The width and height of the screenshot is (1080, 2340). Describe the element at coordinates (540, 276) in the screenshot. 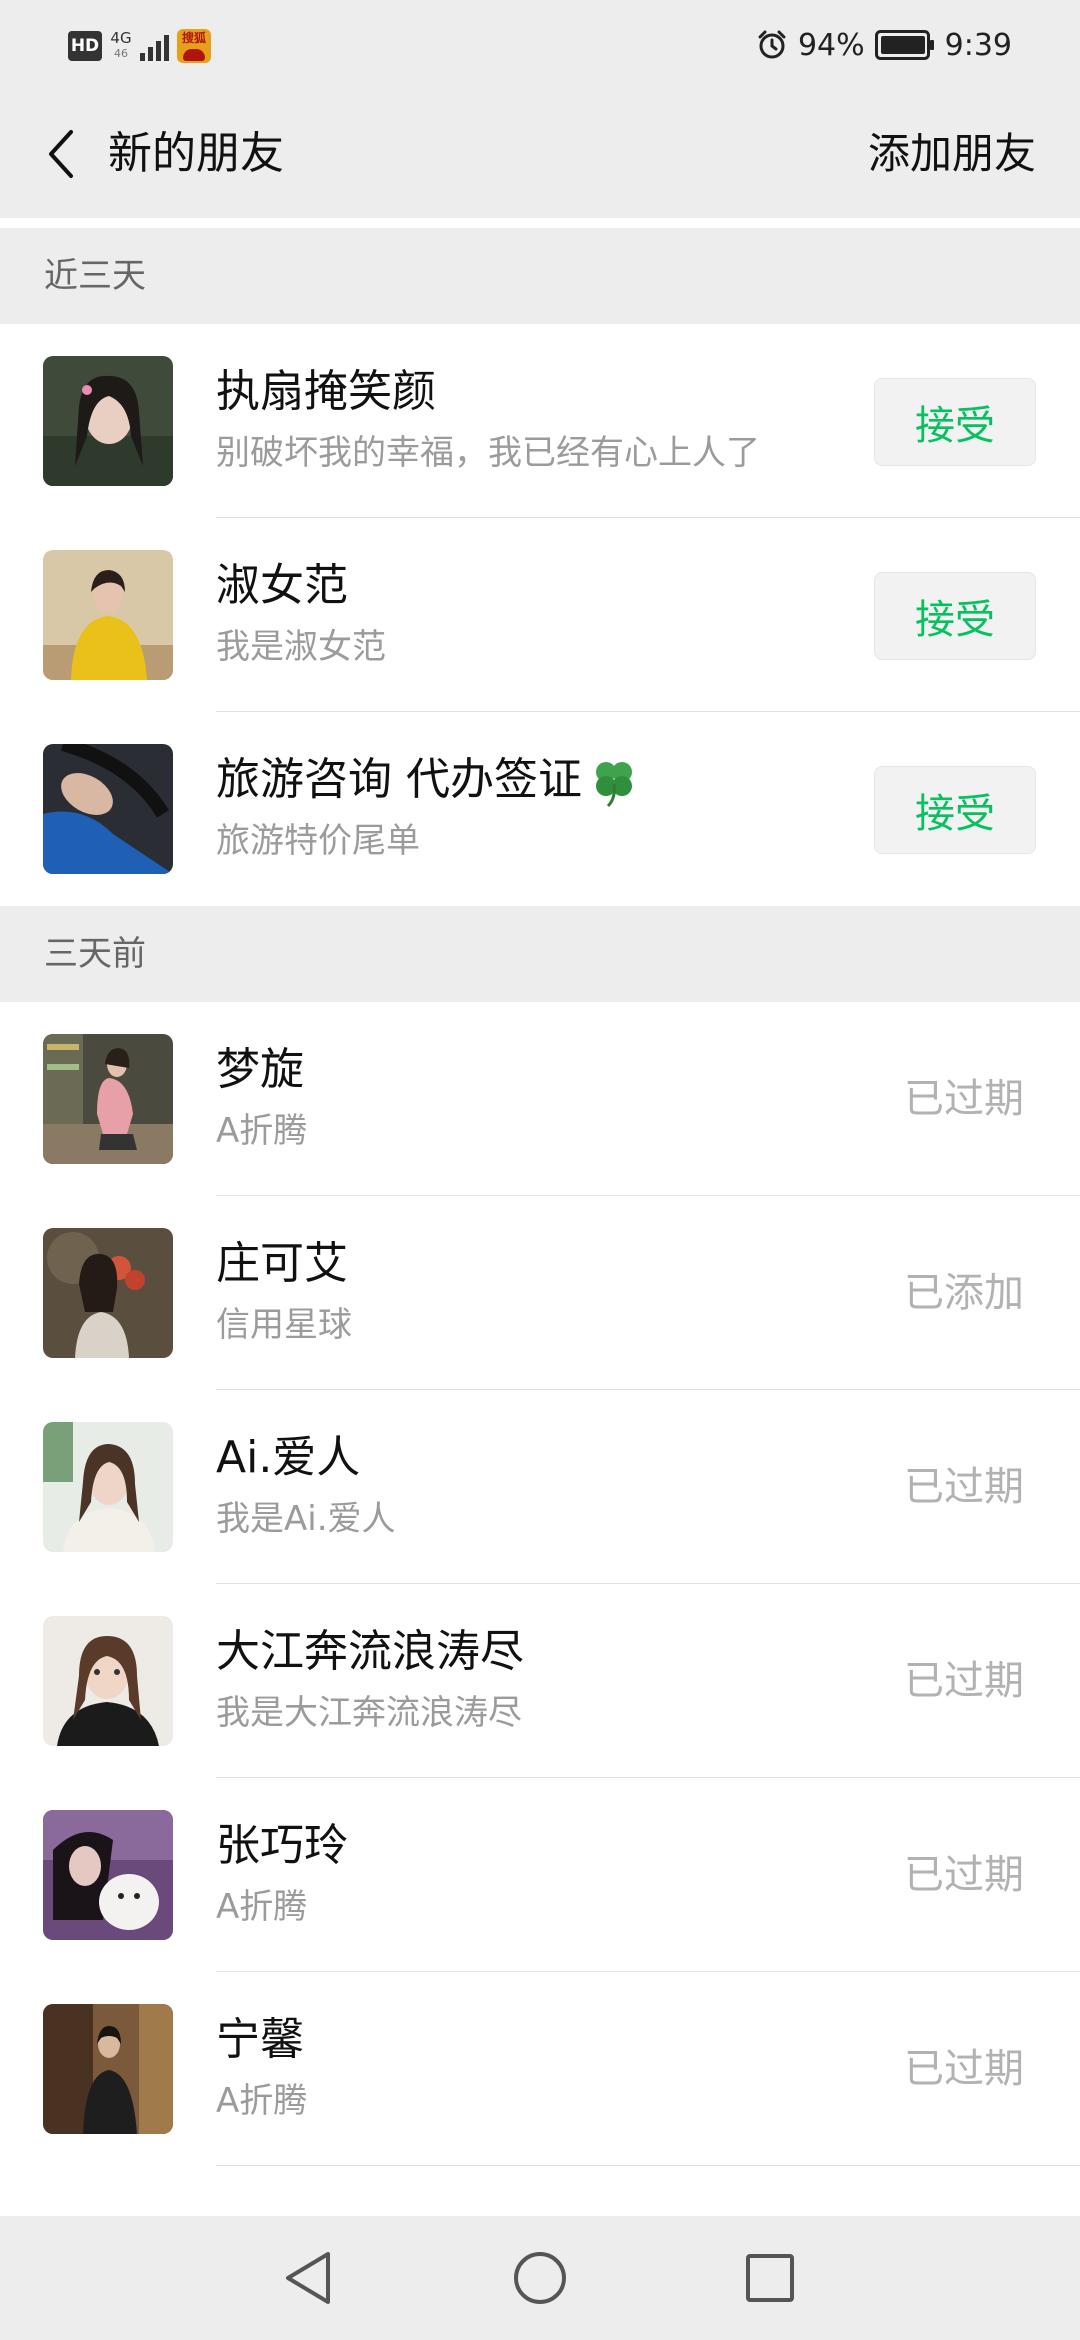

I see `section-header-recent: 近三天` at that location.